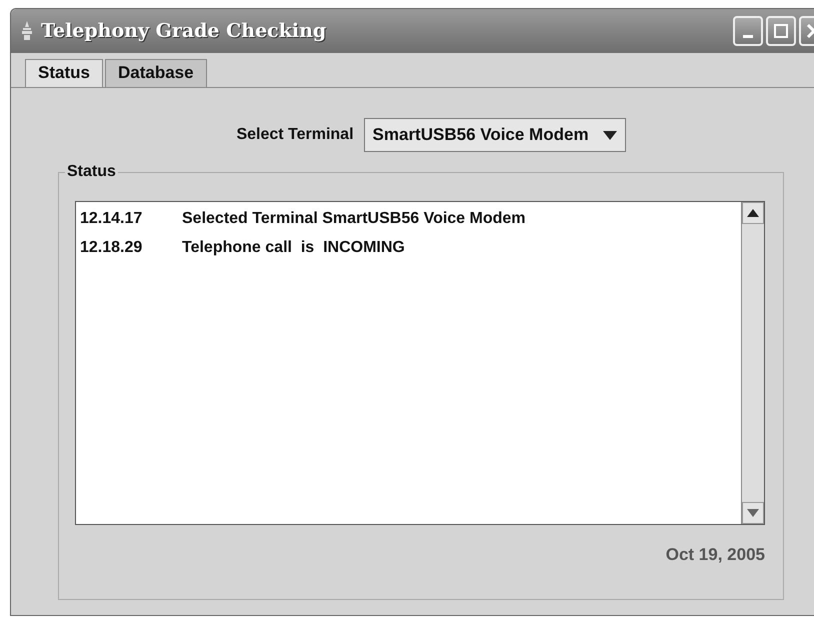 Image resolution: width=814 pixels, height=622 pixels. I want to click on terminal-dropdown: SmartUSB56 Voice Modem, so click(495, 135).